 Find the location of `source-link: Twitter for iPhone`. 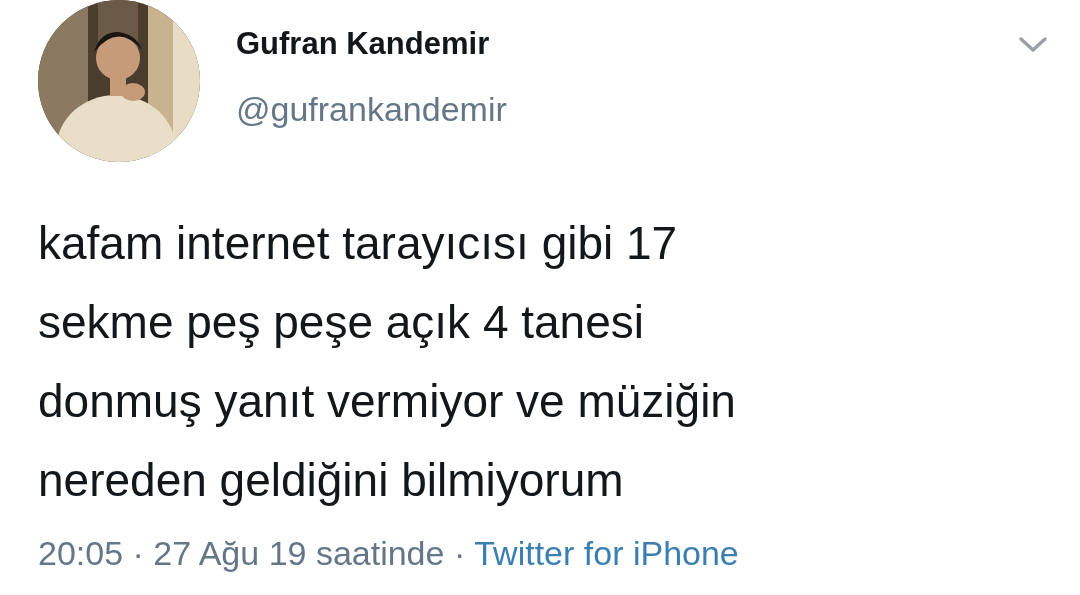

source-link: Twitter for iPhone is located at coordinates (606, 553).